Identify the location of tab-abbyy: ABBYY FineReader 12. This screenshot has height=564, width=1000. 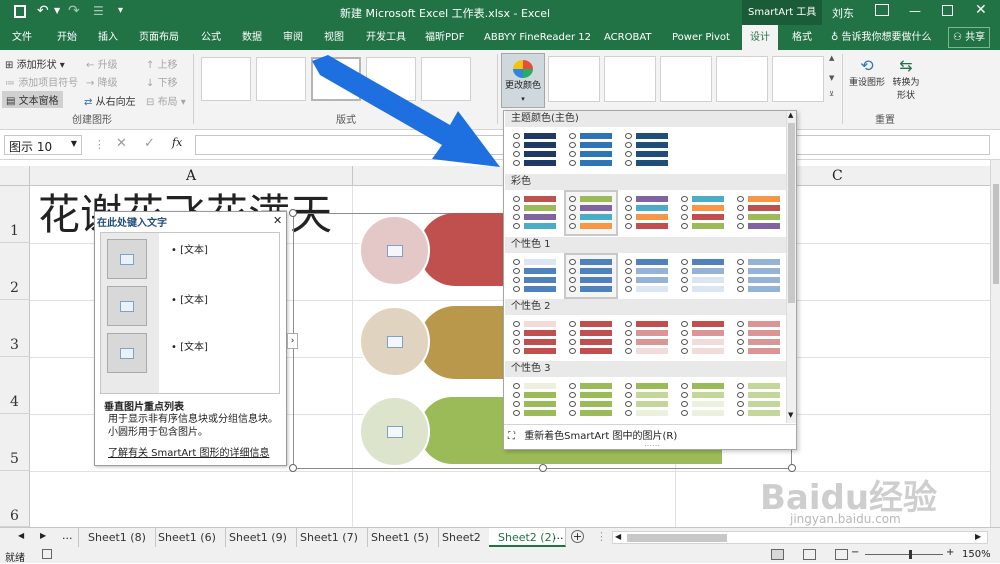
(537, 37).